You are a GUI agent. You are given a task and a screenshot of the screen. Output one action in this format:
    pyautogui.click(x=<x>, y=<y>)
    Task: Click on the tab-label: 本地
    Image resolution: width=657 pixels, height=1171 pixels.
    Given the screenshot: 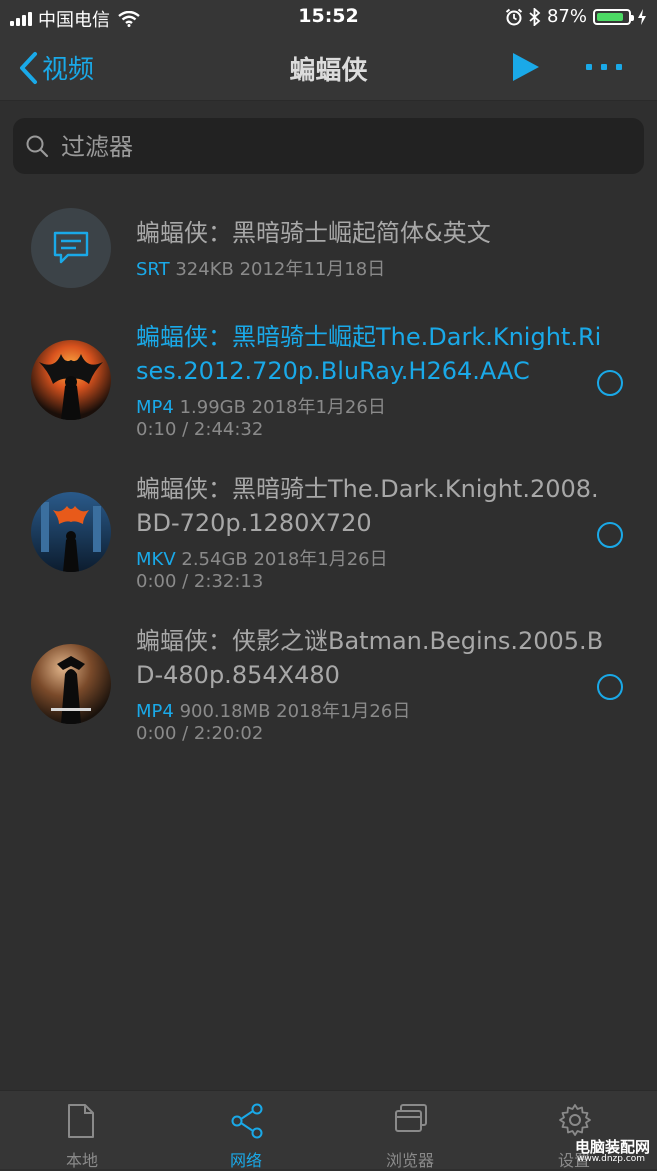 What is the action you would take?
    pyautogui.click(x=81, y=1160)
    